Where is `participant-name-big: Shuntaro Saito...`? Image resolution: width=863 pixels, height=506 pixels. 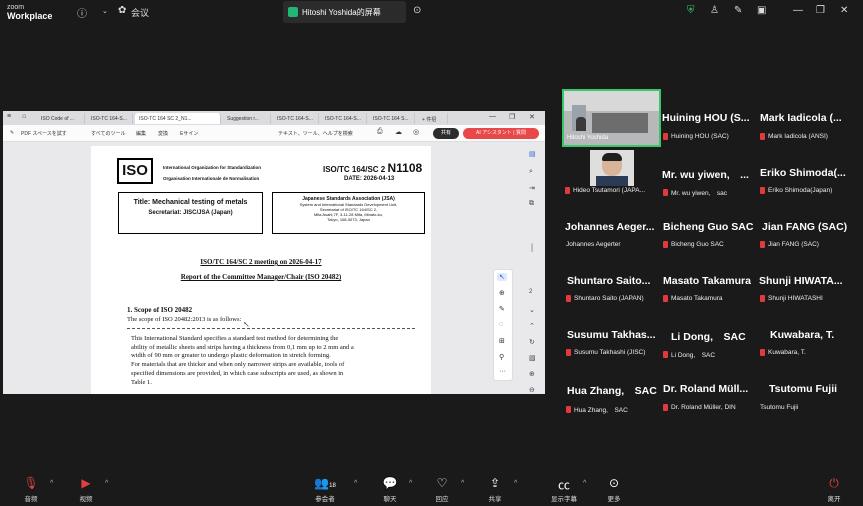 participant-name-big: Shuntaro Saito... is located at coordinates (609, 281).